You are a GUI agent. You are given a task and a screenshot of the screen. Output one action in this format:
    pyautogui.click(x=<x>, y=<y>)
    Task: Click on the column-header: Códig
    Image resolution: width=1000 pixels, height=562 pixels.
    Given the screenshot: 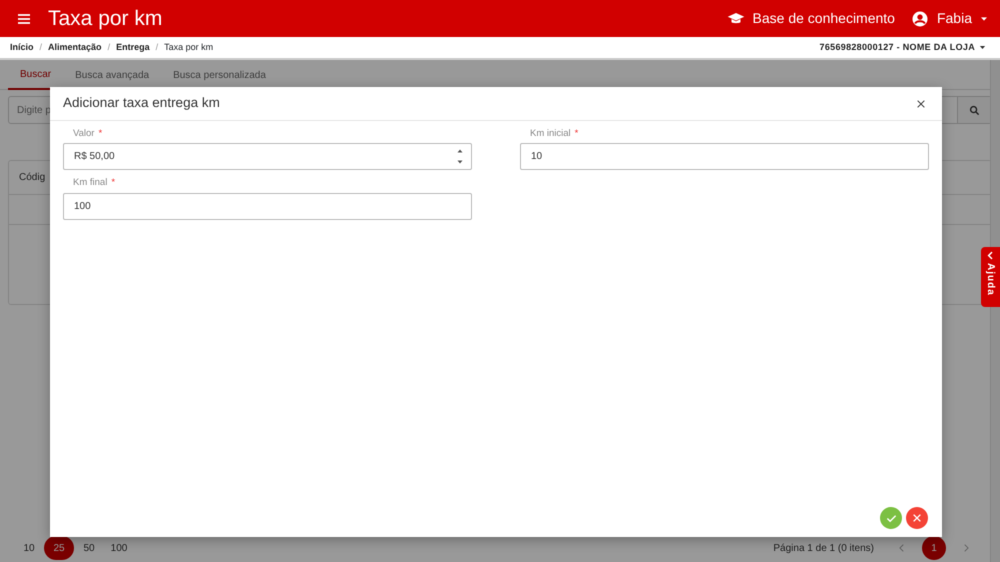 What is the action you would take?
    pyautogui.click(x=32, y=178)
    